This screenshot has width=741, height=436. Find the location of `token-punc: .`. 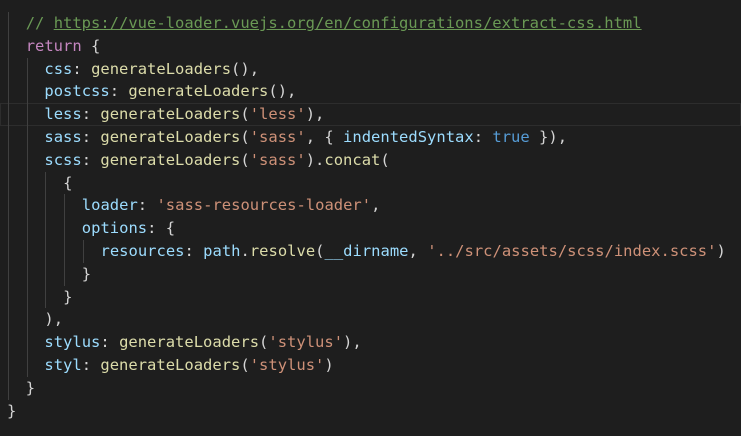

token-punc: . is located at coordinates (245, 250).